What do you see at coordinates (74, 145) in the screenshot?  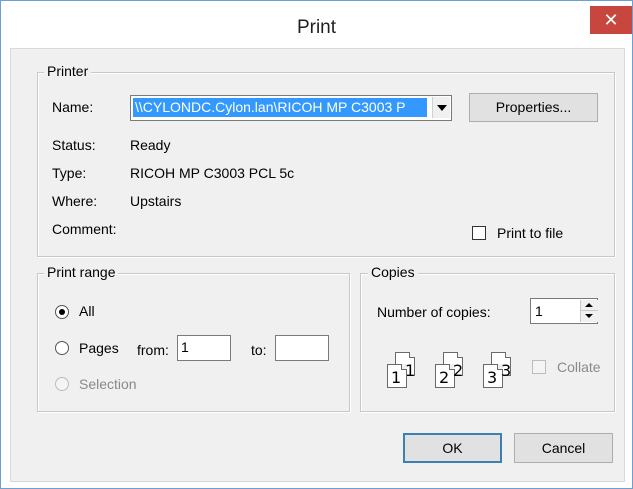 I see `status-label: Status:` at bounding box center [74, 145].